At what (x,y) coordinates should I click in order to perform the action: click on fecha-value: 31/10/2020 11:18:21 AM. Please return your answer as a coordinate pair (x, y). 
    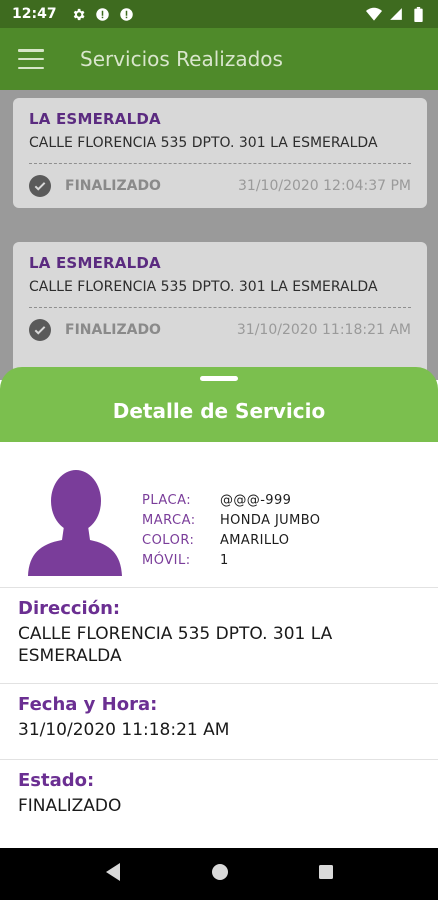
    Looking at the image, I should click on (124, 730).